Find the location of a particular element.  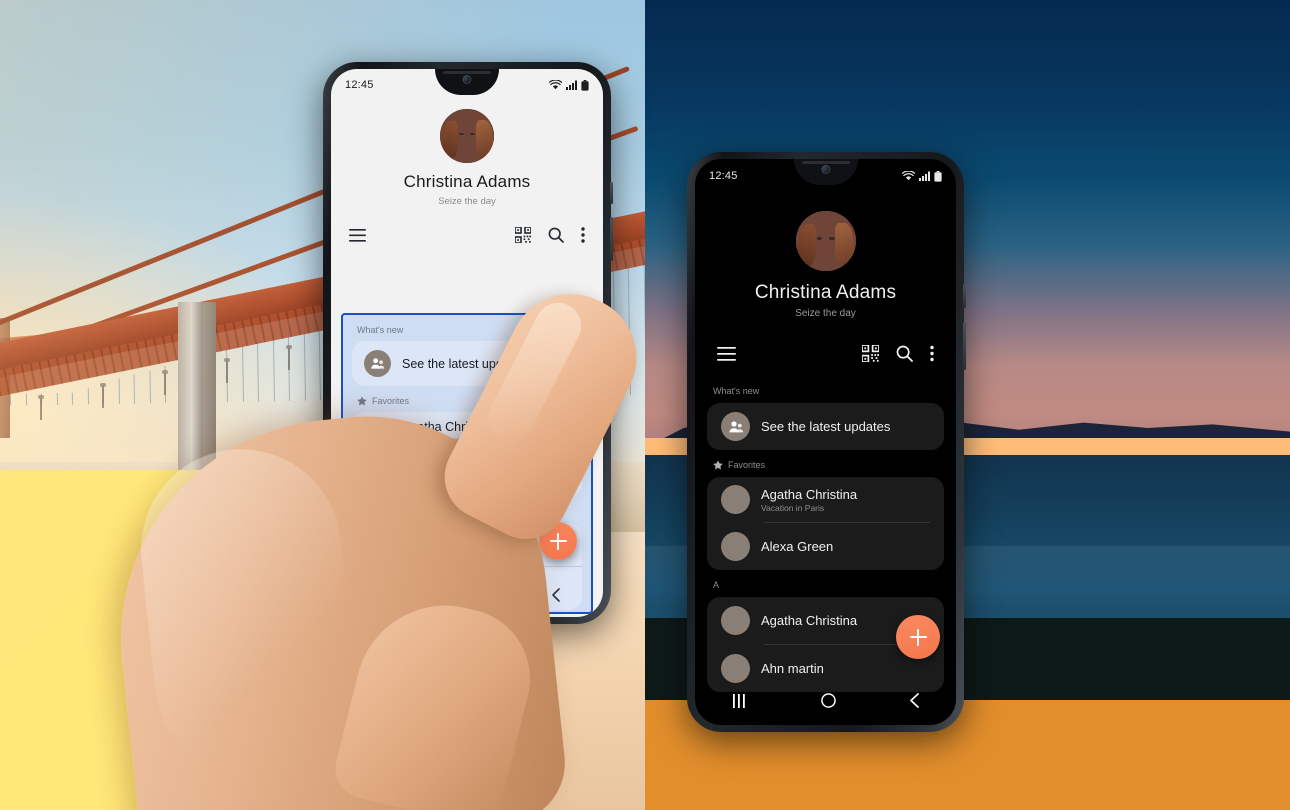

app-toolbar-light is located at coordinates (467, 230).